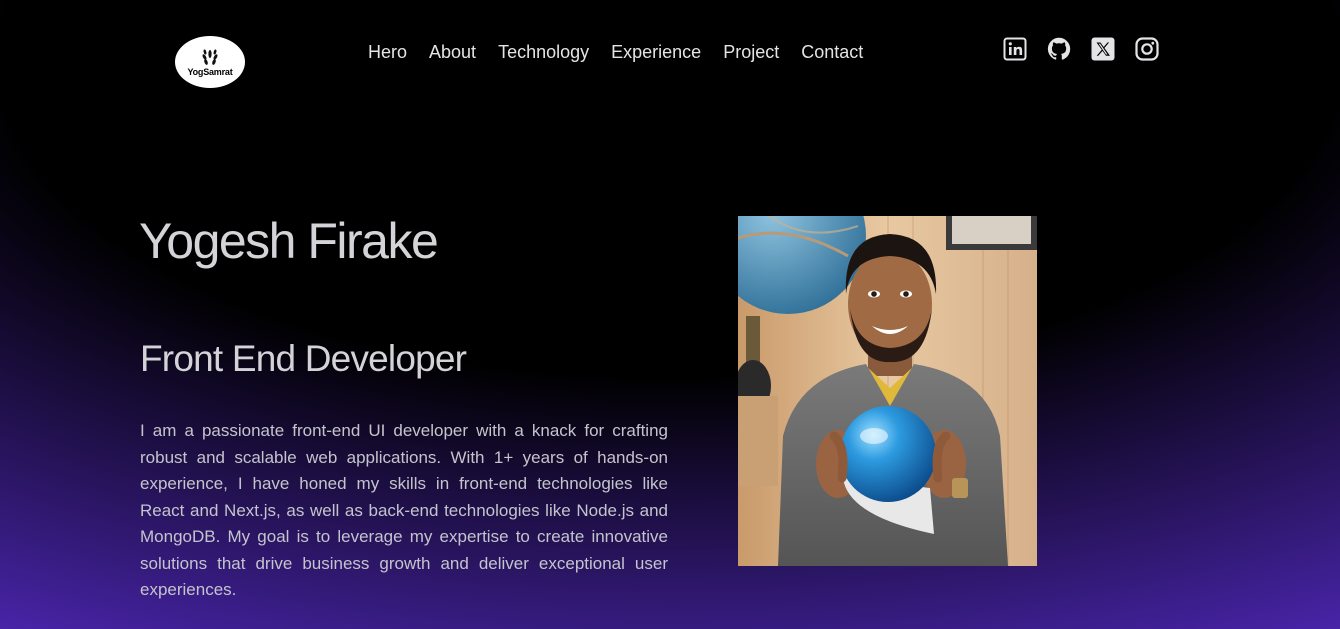 The width and height of the screenshot is (1340, 629). What do you see at coordinates (1081, 49) in the screenshot?
I see `social-links` at bounding box center [1081, 49].